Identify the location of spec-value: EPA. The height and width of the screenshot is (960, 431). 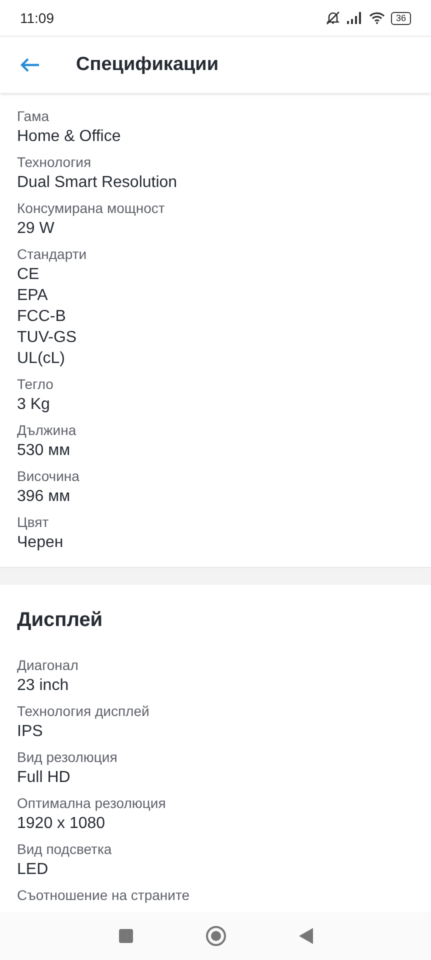
(33, 296).